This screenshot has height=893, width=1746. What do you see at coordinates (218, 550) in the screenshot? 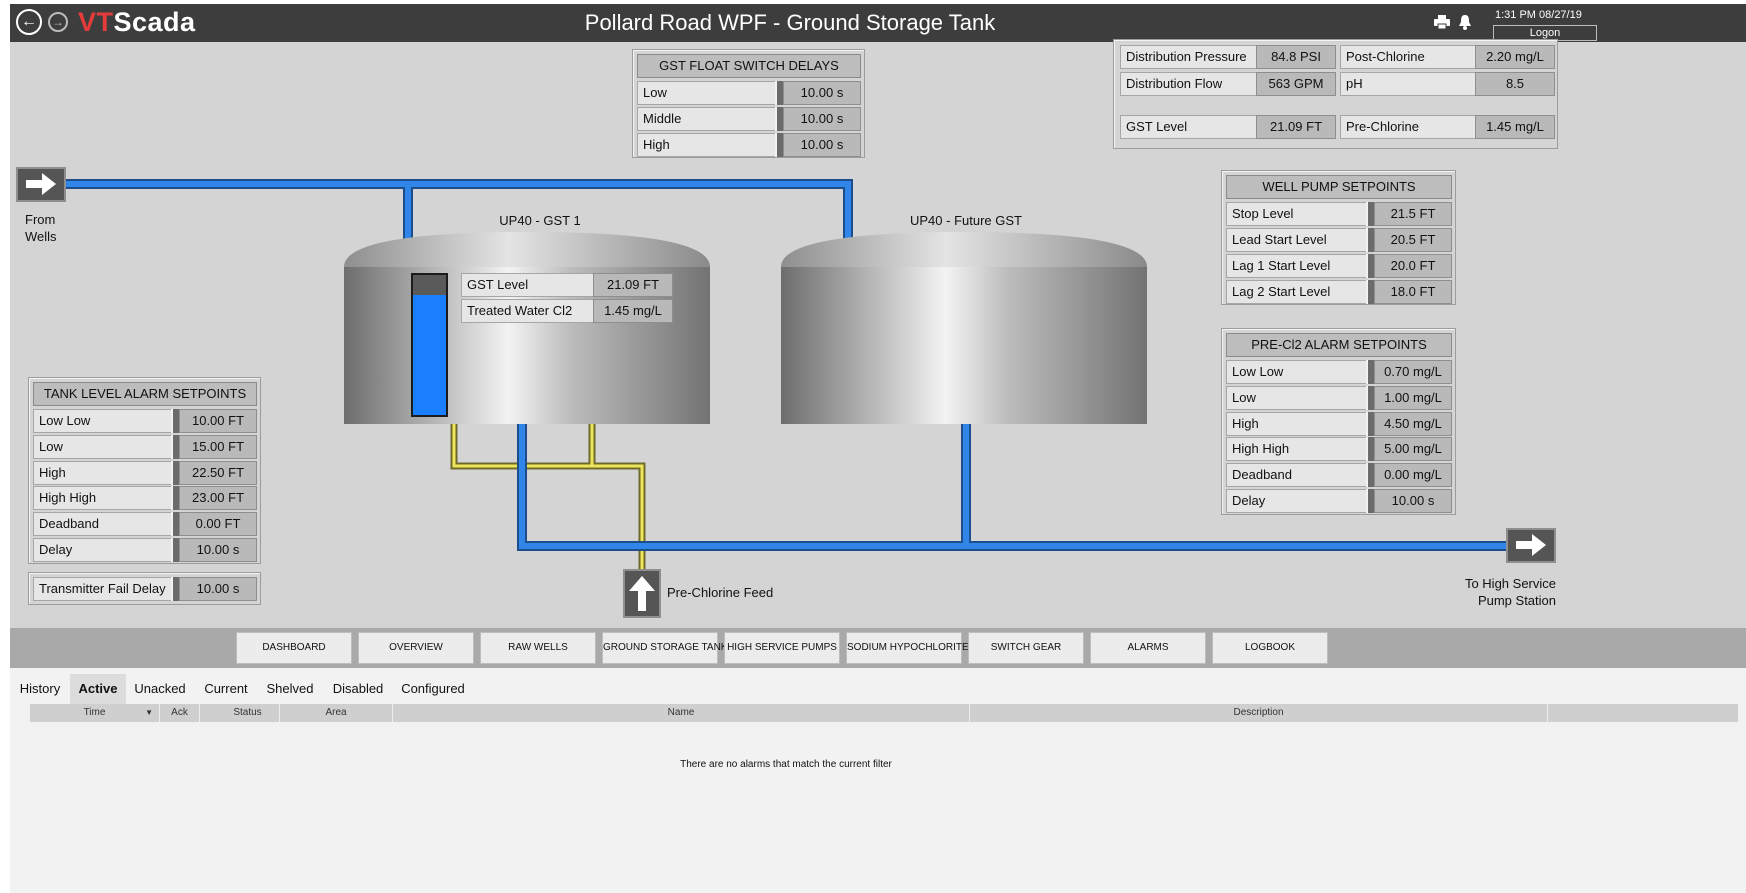
I see `tank-delay-value: 10.00 s` at bounding box center [218, 550].